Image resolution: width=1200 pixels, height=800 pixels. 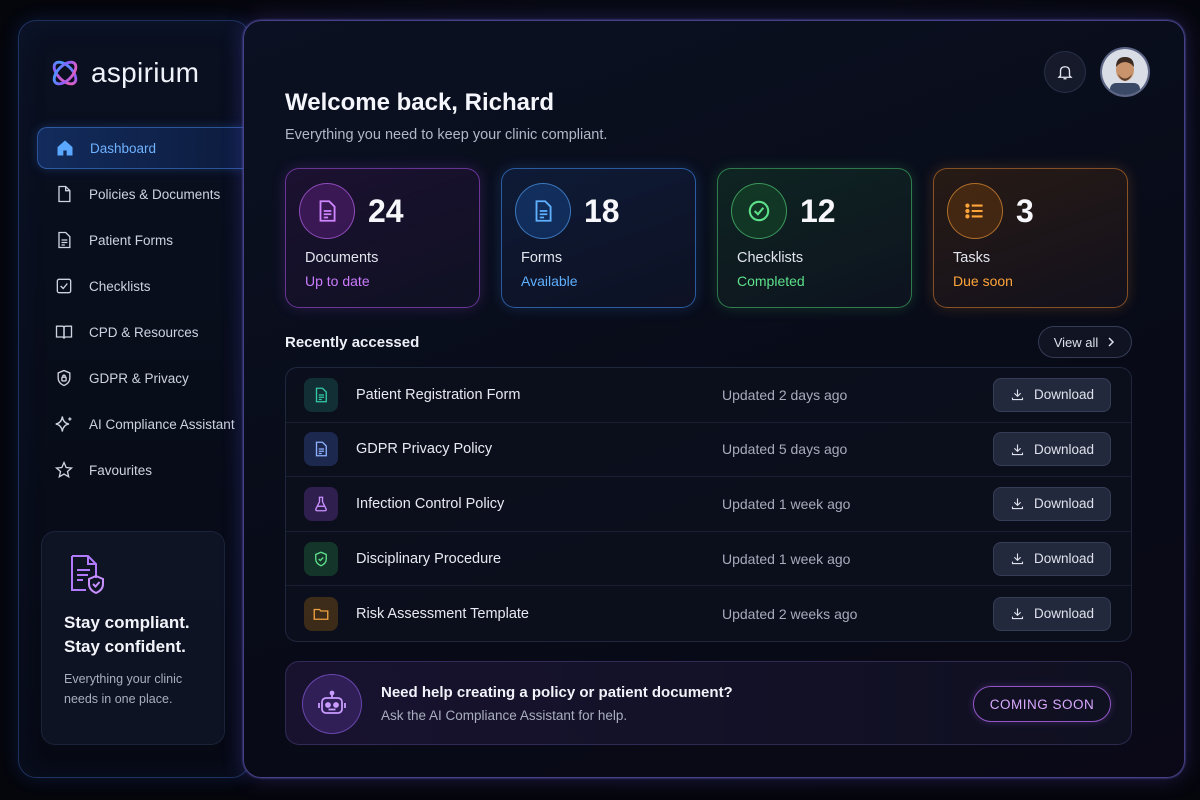 I want to click on robot-icon, so click(x=332, y=704).